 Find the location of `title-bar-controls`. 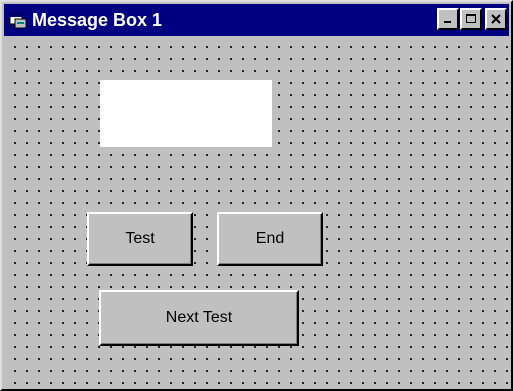

title-bar-controls is located at coordinates (472, 19).